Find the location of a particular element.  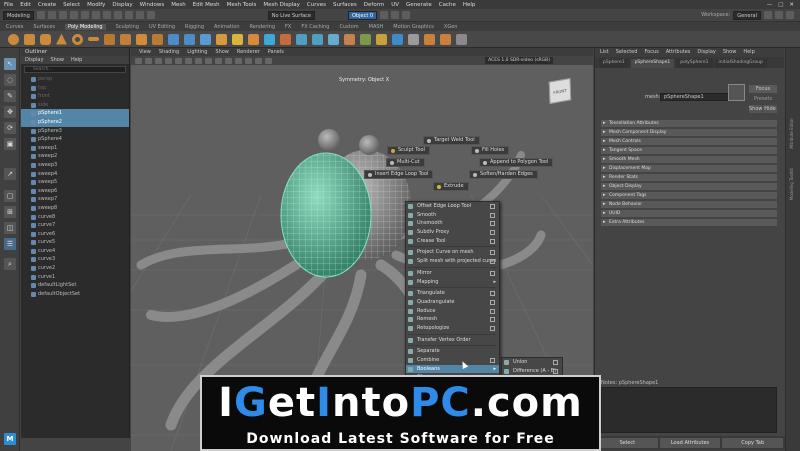

separate-icon is located at coordinates (189, 39).